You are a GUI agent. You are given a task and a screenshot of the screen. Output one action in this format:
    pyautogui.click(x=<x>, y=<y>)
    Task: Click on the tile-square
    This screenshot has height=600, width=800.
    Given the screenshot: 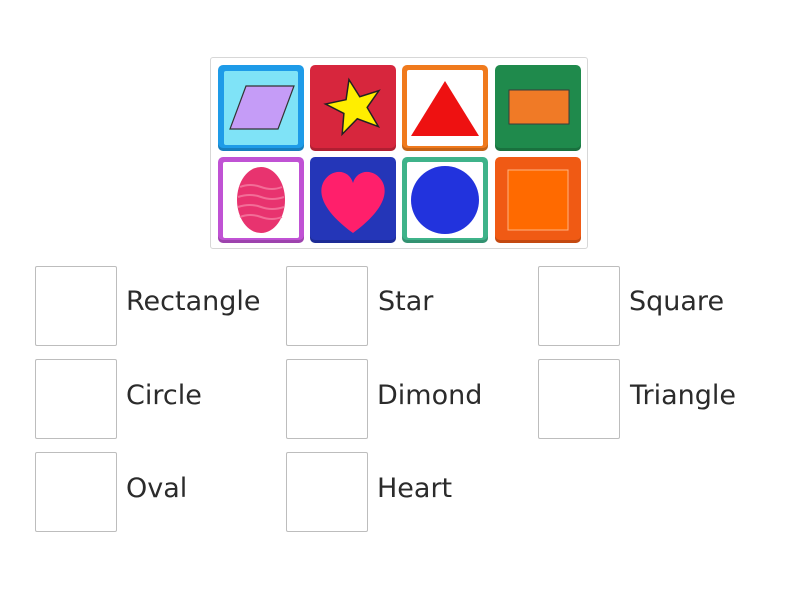 What is the action you would take?
    pyautogui.click(x=538, y=200)
    